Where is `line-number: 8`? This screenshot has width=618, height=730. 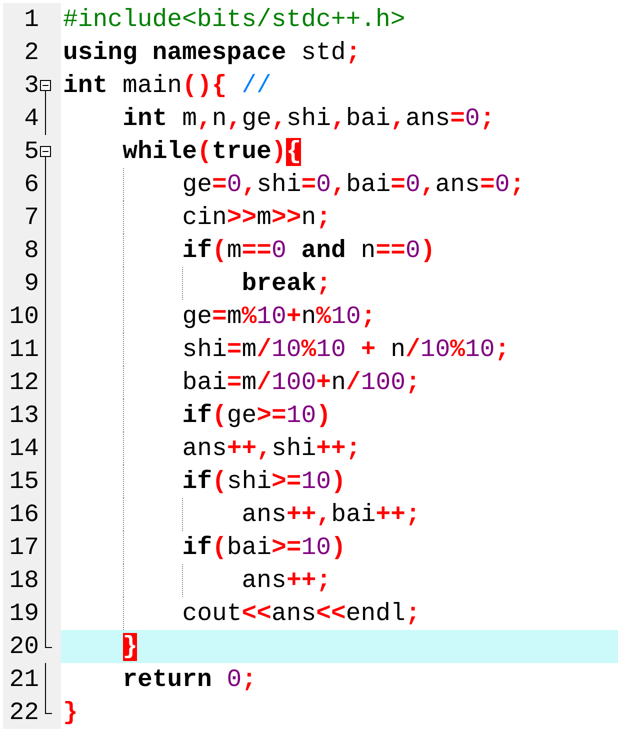
line-number: 8 is located at coordinates (31, 250).